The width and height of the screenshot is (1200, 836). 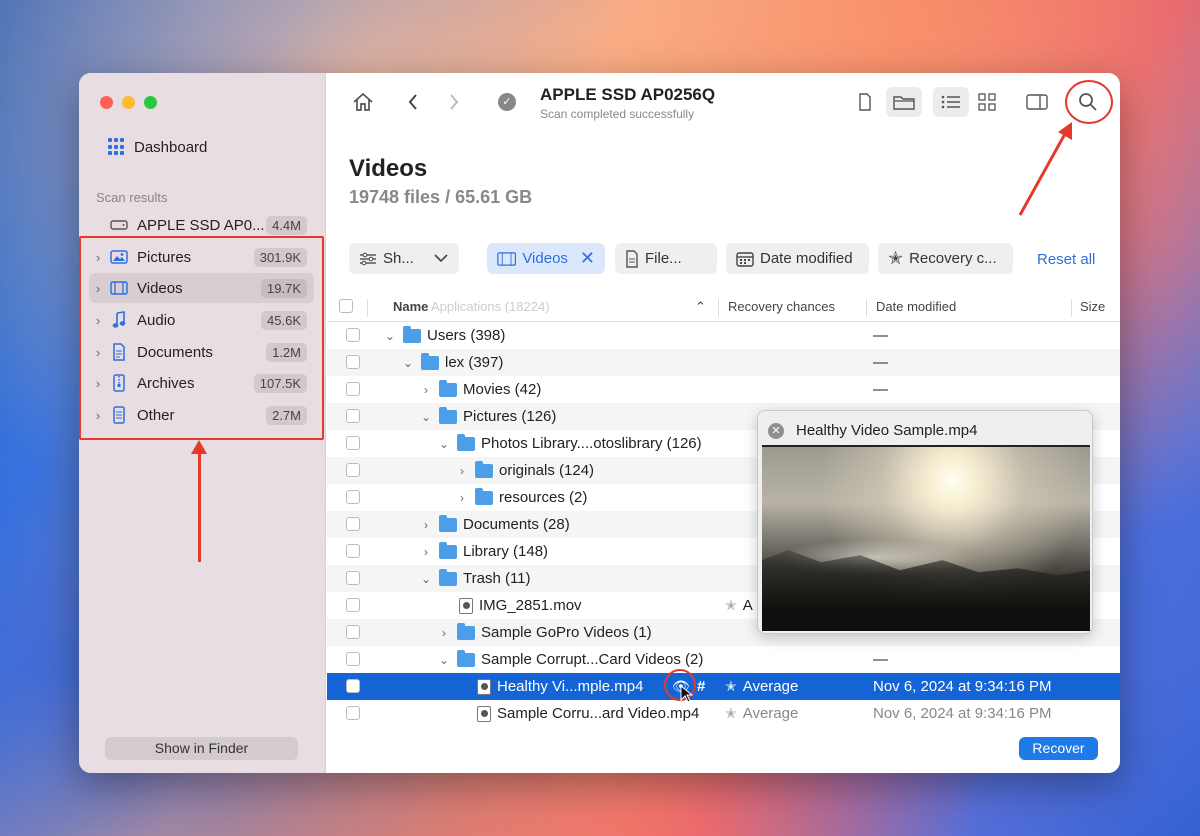 What do you see at coordinates (1058, 748) in the screenshot?
I see `recover-button: Recover` at bounding box center [1058, 748].